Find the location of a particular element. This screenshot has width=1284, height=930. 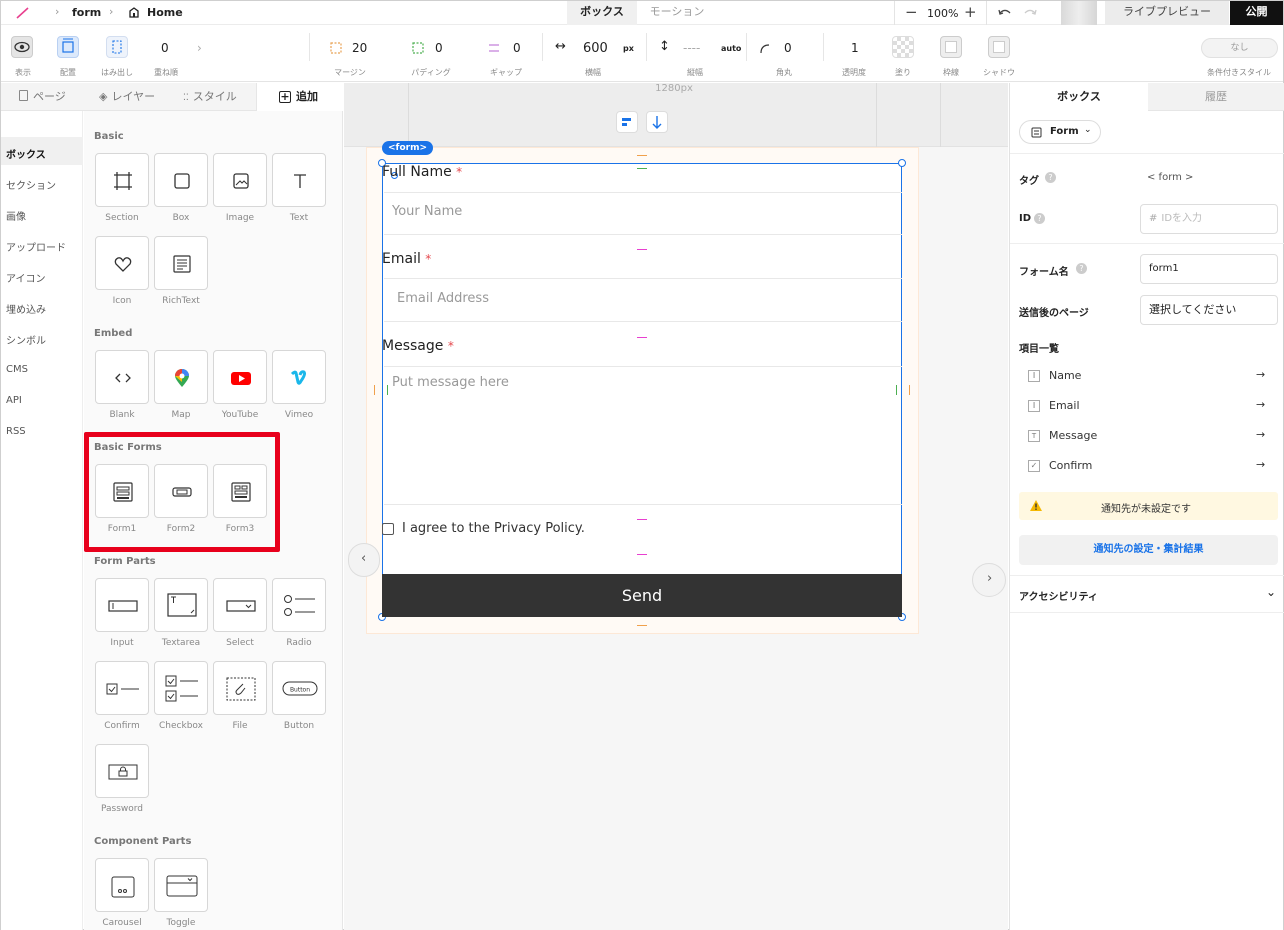

form-item-message: T Message → is located at coordinates (1148, 438).